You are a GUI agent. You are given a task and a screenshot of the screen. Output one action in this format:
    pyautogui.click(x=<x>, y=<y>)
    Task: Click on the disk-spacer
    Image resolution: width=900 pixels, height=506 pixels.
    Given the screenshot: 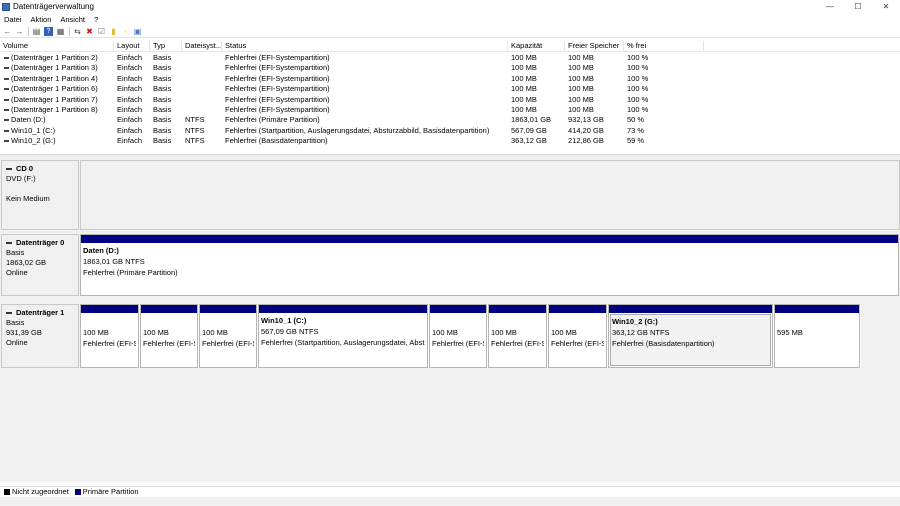 What is the action you would take?
    pyautogui.click(x=40, y=189)
    